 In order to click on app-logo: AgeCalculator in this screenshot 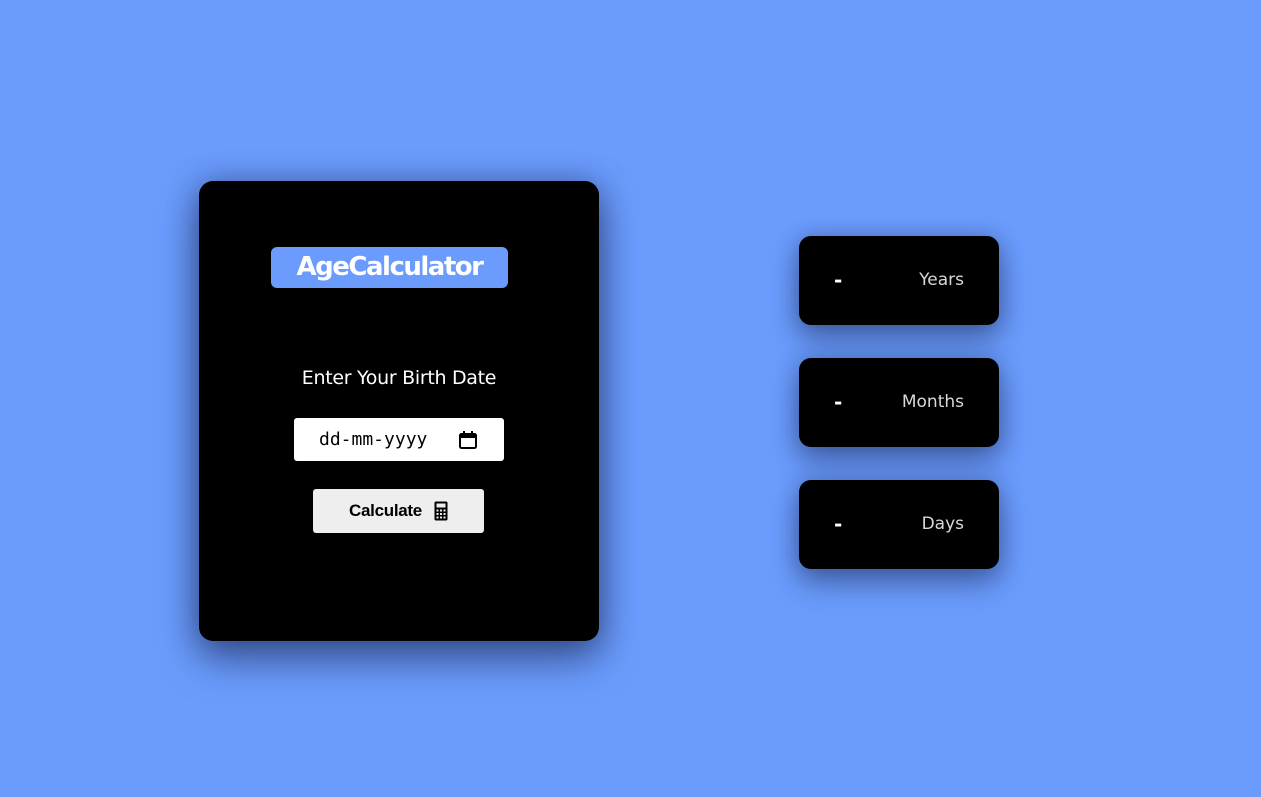, I will do `click(389, 267)`.